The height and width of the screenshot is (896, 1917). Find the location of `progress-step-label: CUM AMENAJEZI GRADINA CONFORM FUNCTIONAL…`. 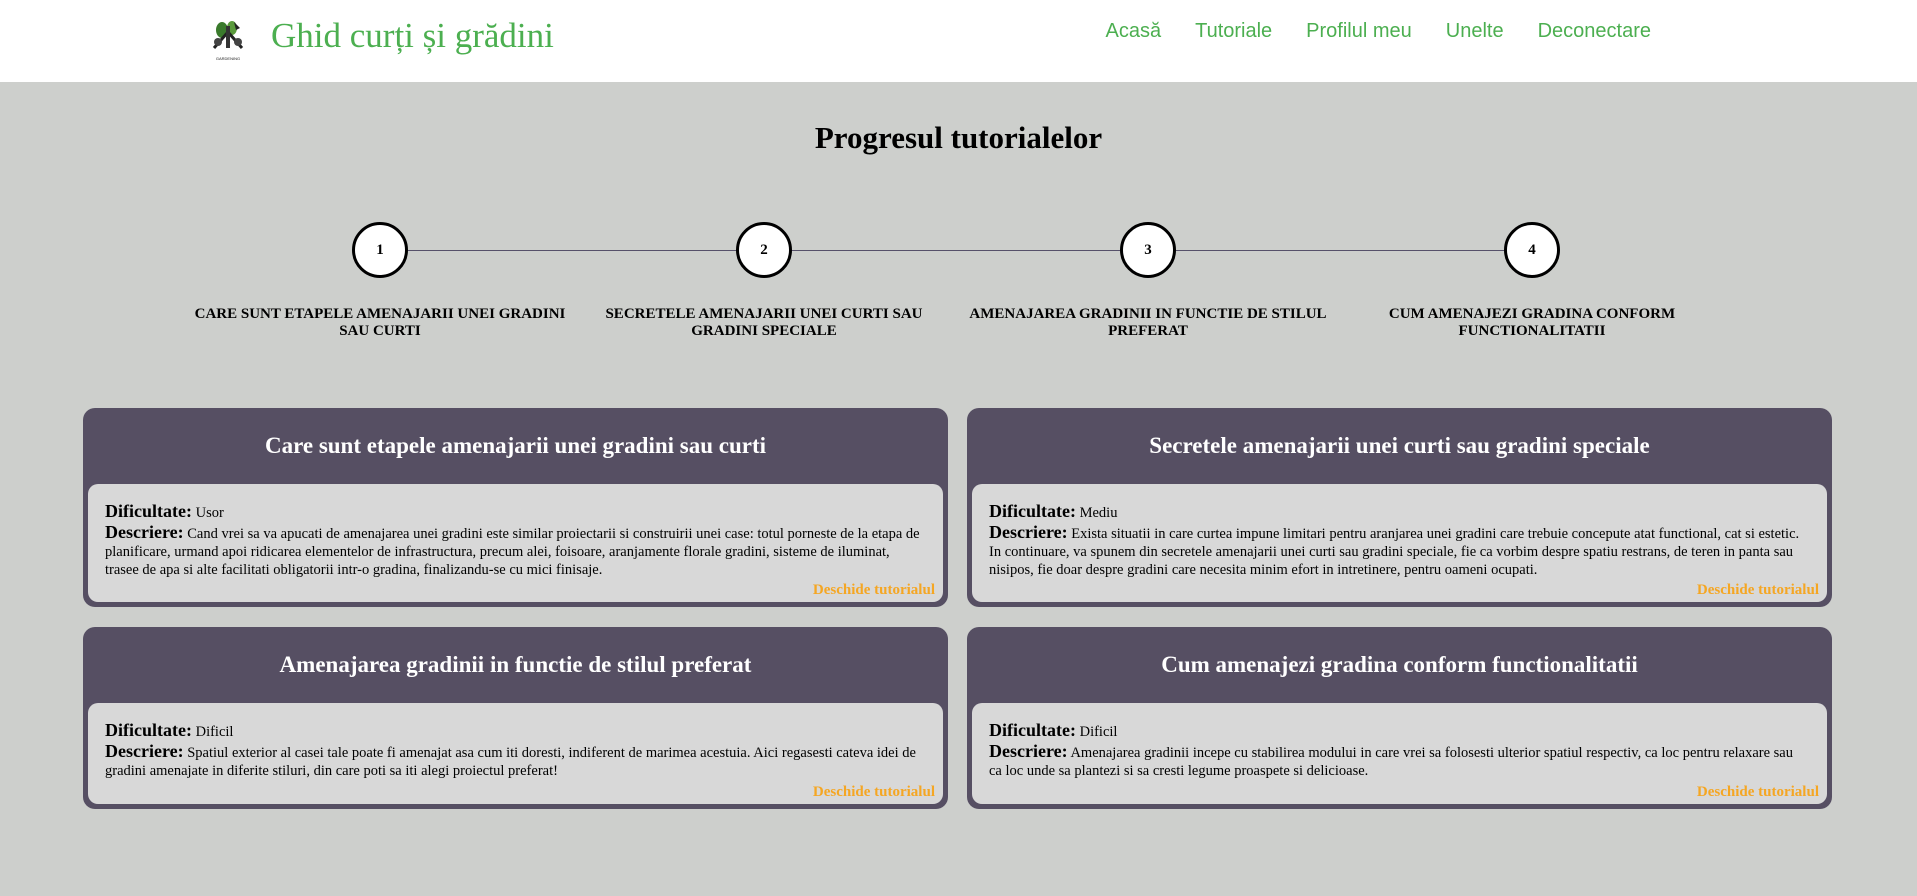

progress-step-label: CUM AMENAJEZI GRADINA CONFORM FUNCTIONAL… is located at coordinates (1532, 322).